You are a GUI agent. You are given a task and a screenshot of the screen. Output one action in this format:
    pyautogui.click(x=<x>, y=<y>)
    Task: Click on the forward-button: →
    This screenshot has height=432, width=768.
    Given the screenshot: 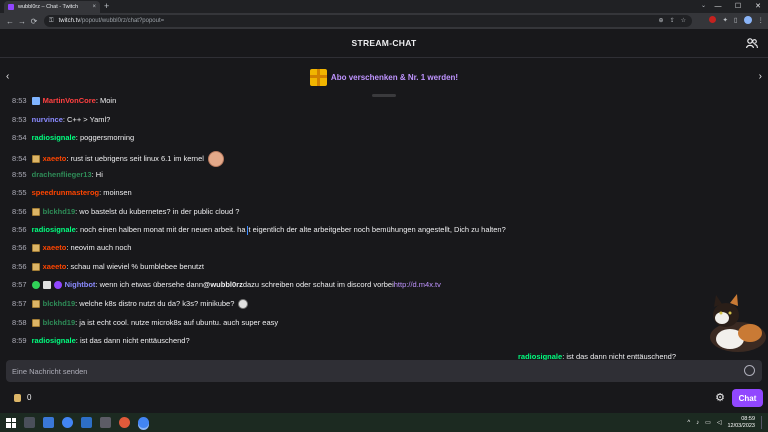 What is the action you would take?
    pyautogui.click(x=22, y=21)
    